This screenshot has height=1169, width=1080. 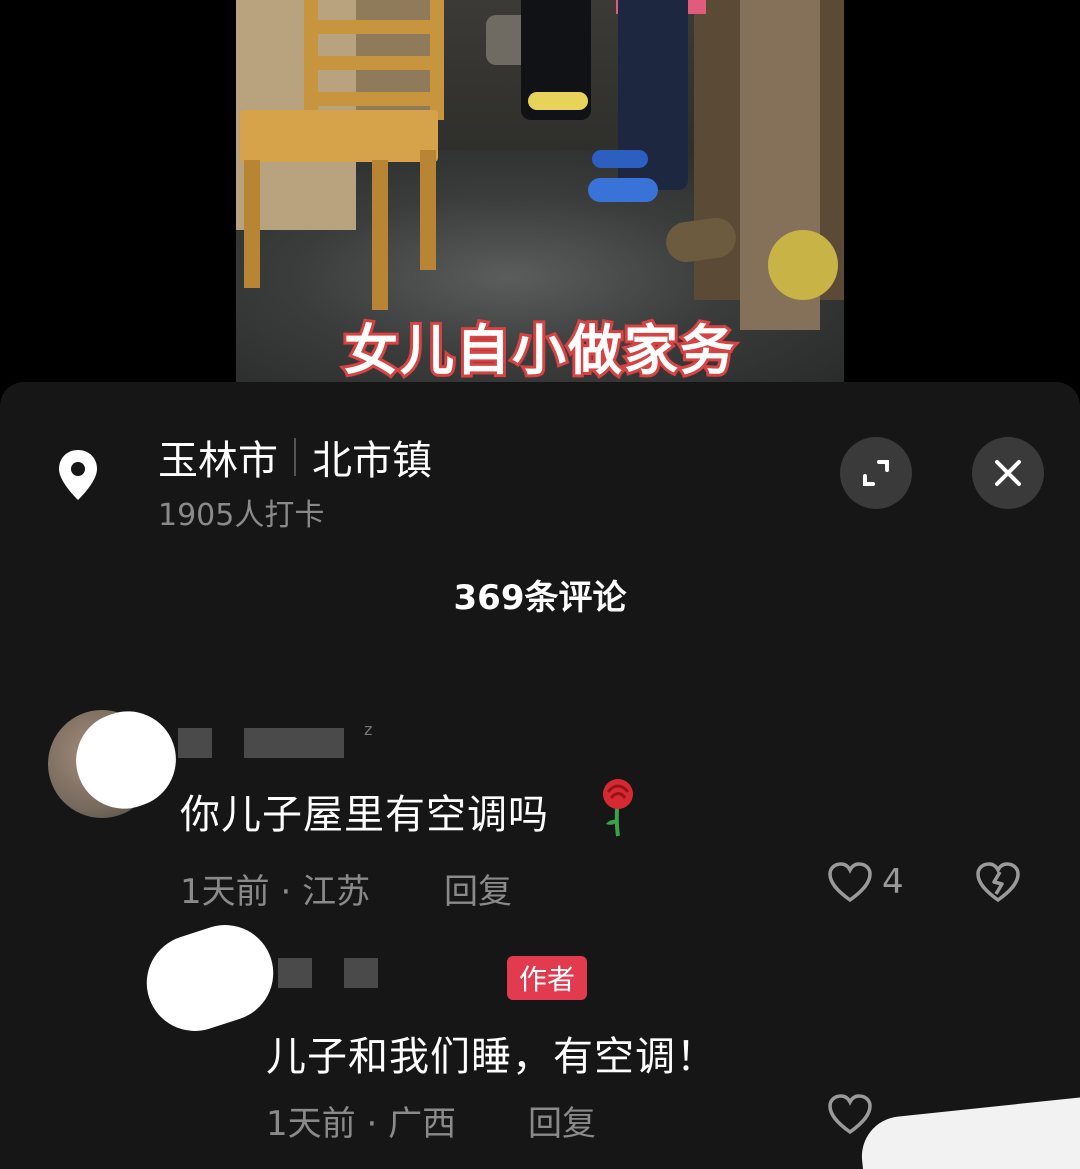 What do you see at coordinates (372, 461) in the screenshot?
I see `location-town: 北市镇` at bounding box center [372, 461].